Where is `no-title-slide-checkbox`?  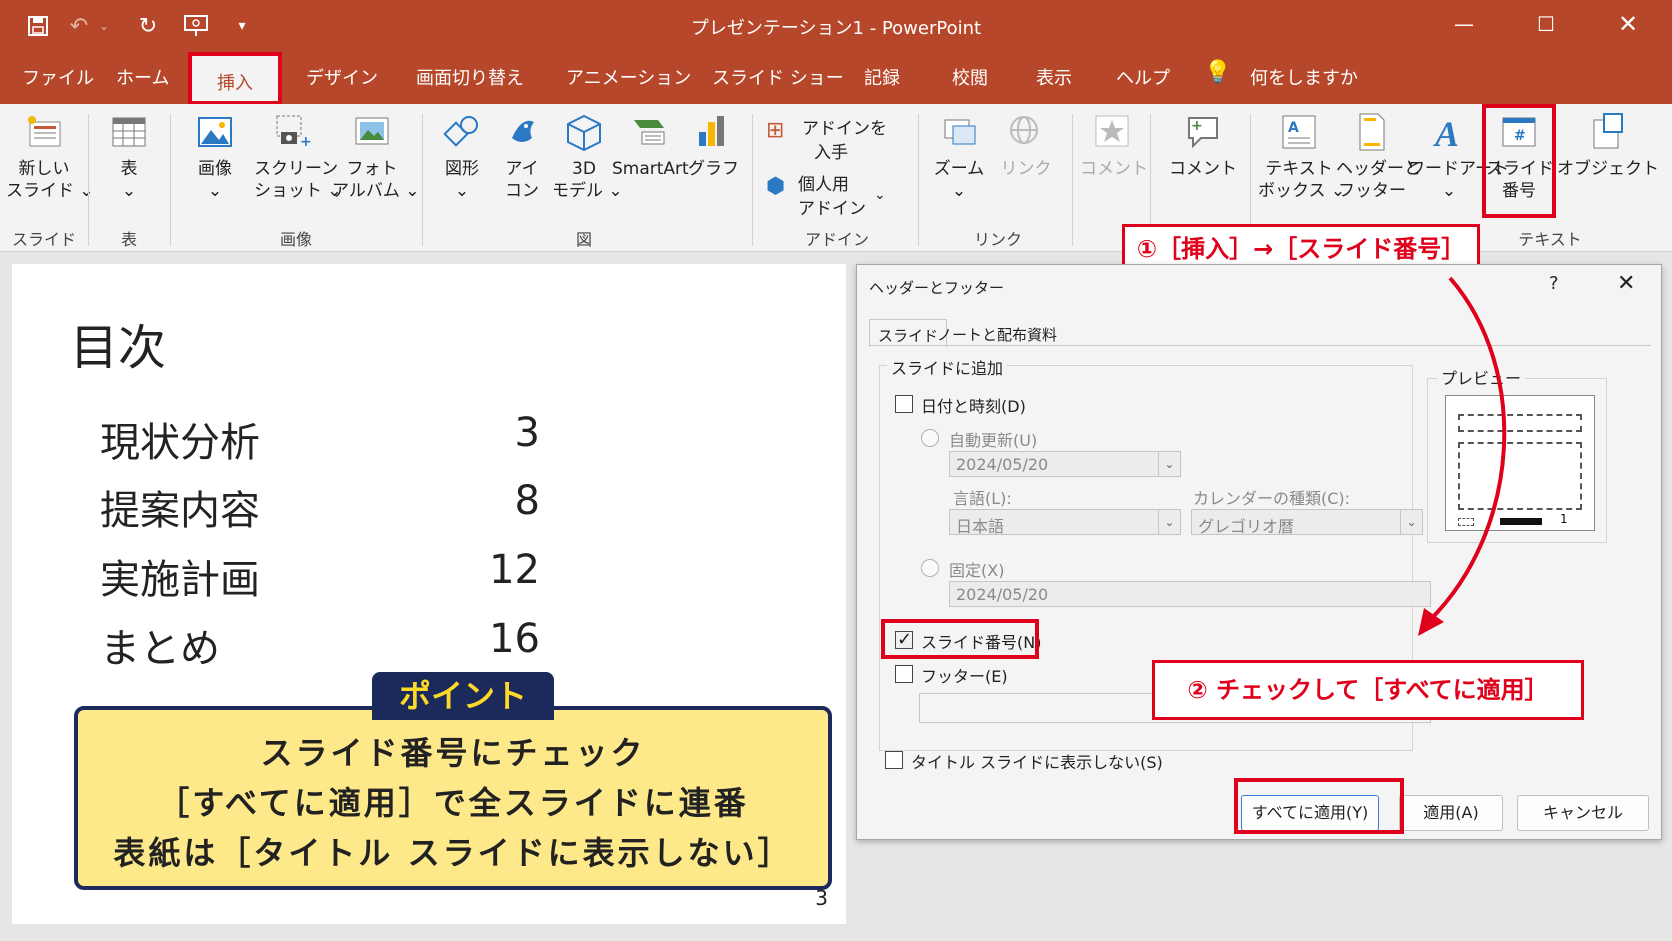
no-title-slide-checkbox is located at coordinates (894, 760).